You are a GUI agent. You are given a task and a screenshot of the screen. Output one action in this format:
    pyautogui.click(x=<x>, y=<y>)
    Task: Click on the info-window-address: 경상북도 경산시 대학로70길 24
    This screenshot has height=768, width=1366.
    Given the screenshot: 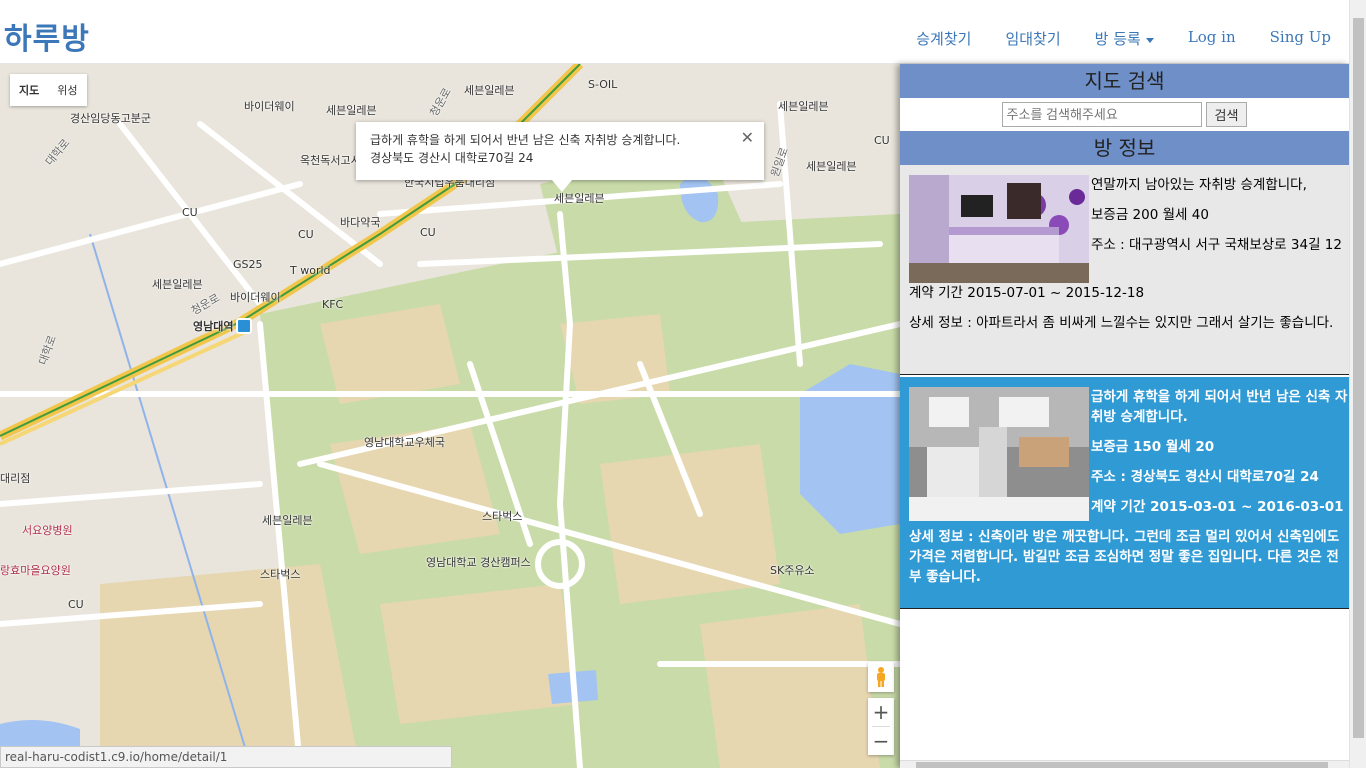 What is the action you would take?
    pyautogui.click(x=452, y=158)
    